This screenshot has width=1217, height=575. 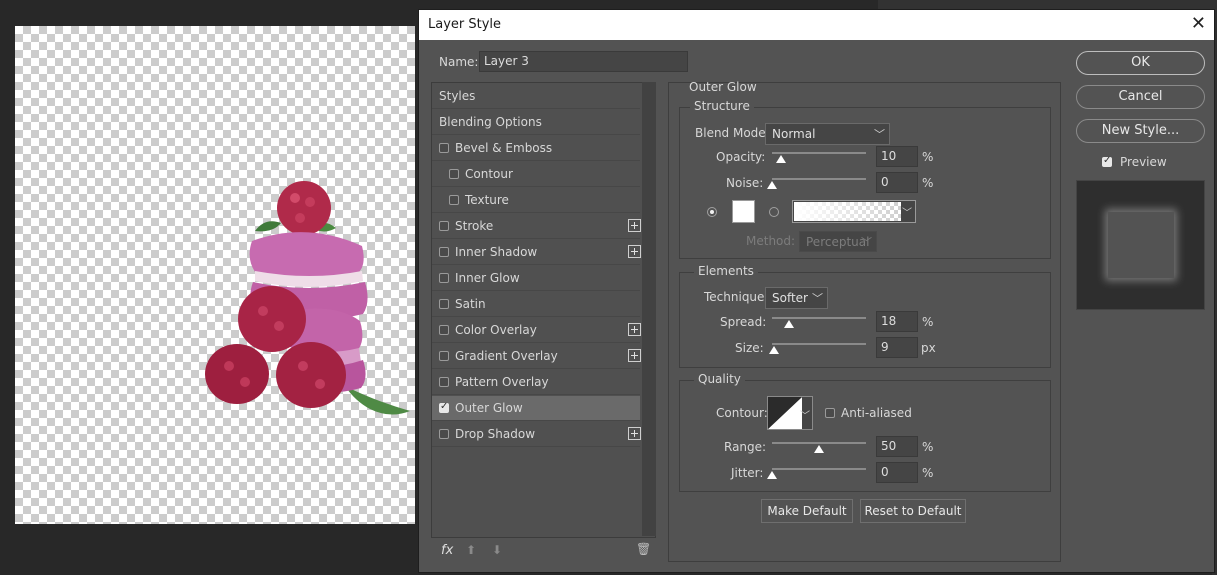 What do you see at coordinates (897, 182) in the screenshot?
I see `noise-field: 0` at bounding box center [897, 182].